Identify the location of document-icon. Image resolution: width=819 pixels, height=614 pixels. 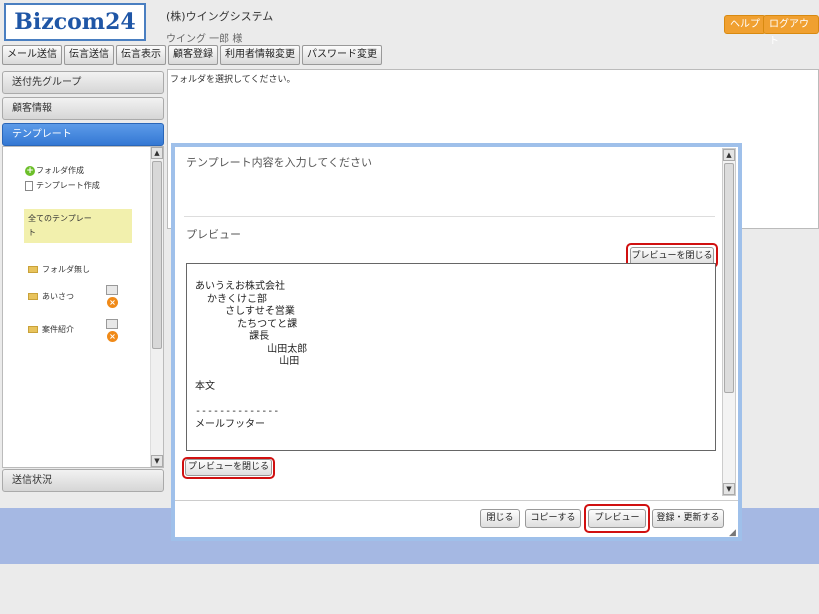
(29, 185).